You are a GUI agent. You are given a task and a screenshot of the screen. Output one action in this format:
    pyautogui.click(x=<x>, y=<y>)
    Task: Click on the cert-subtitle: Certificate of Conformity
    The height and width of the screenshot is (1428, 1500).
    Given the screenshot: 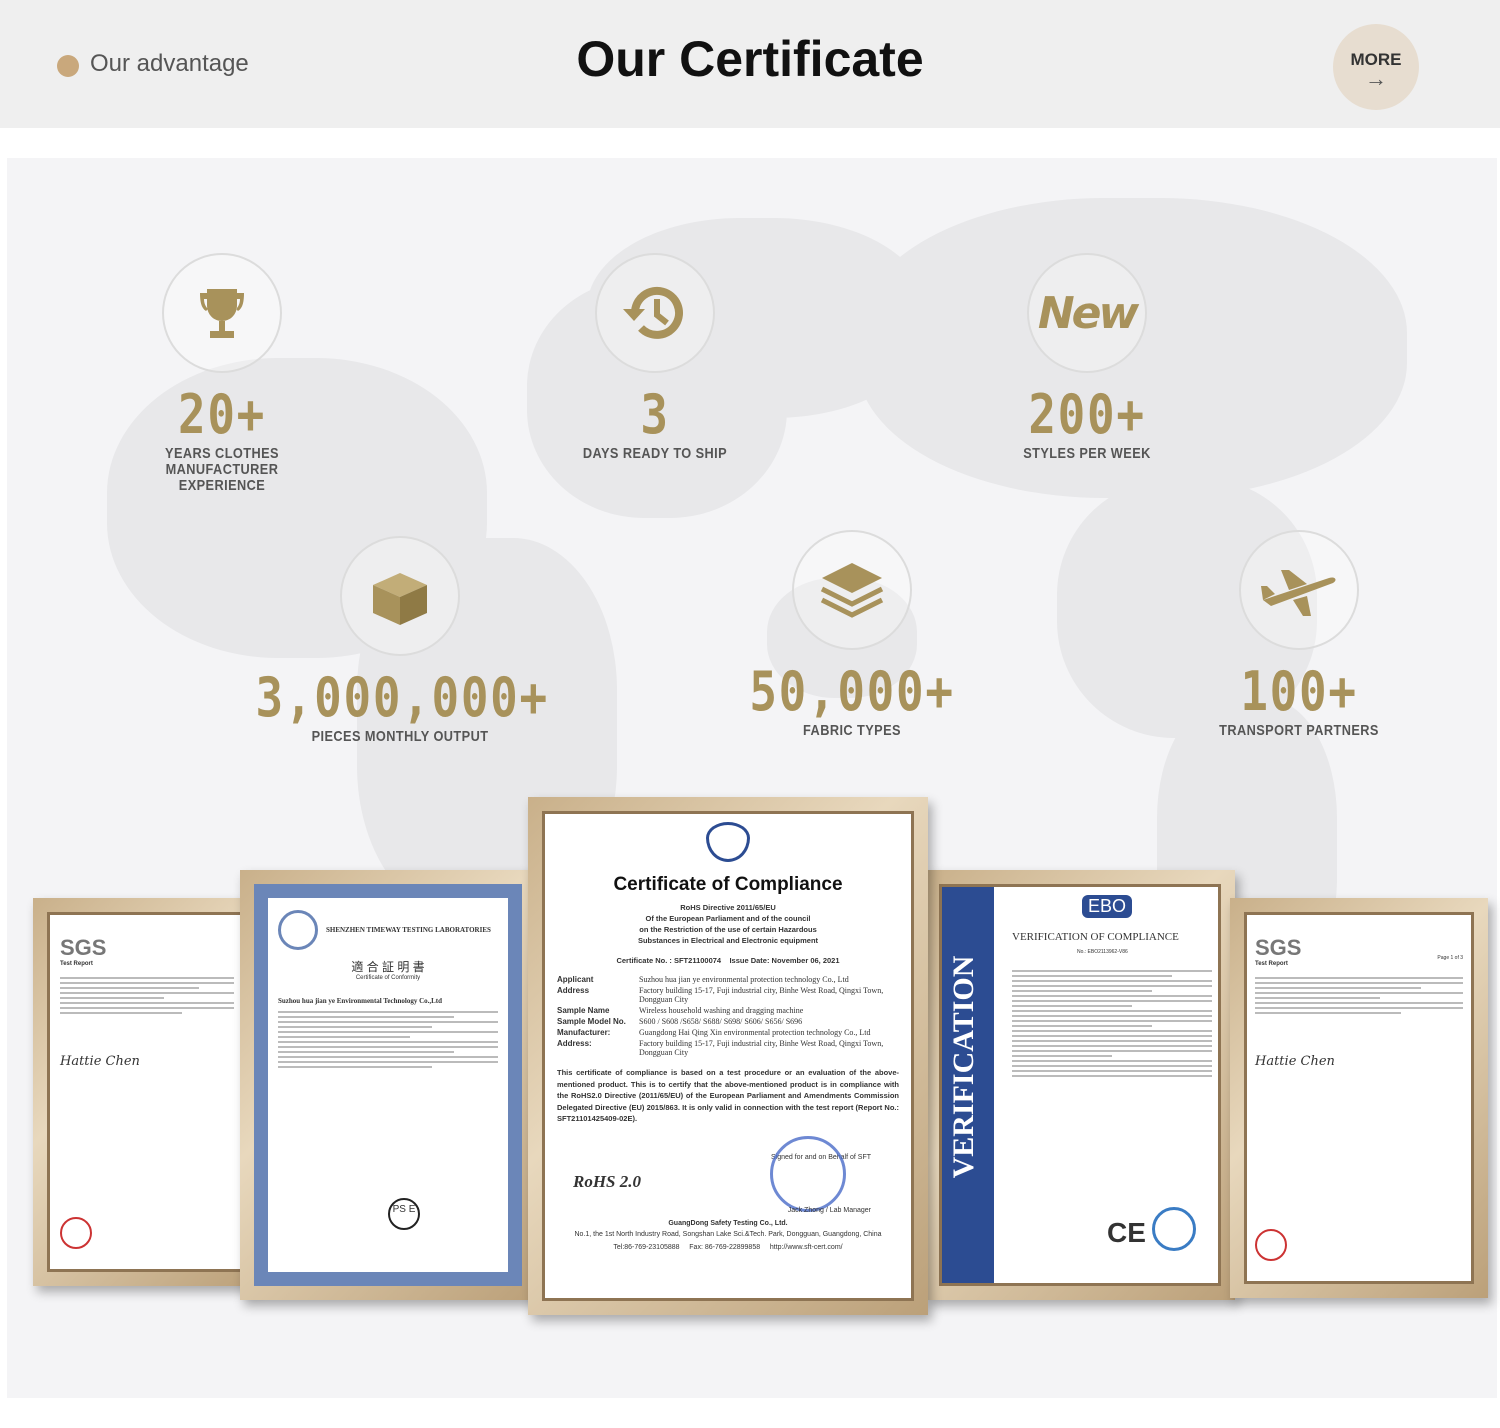 What is the action you would take?
    pyautogui.click(x=388, y=978)
    